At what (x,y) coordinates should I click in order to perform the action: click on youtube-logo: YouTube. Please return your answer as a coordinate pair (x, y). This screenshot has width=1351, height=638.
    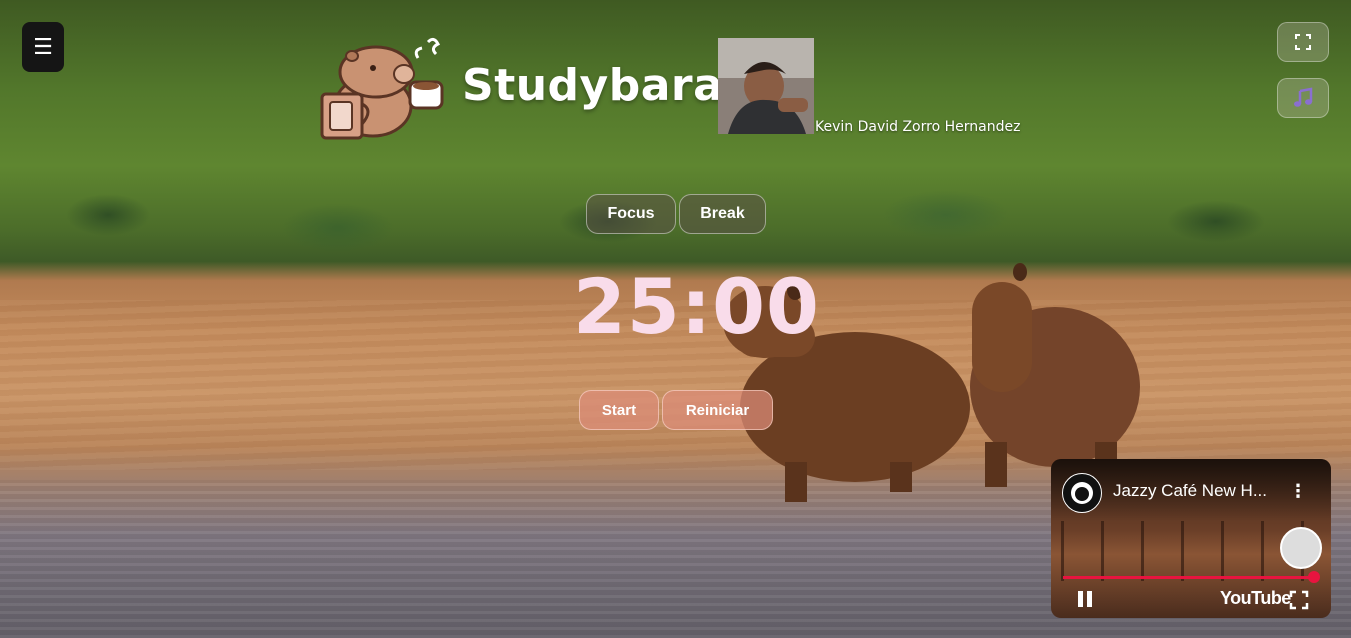
    Looking at the image, I should click on (1255, 598).